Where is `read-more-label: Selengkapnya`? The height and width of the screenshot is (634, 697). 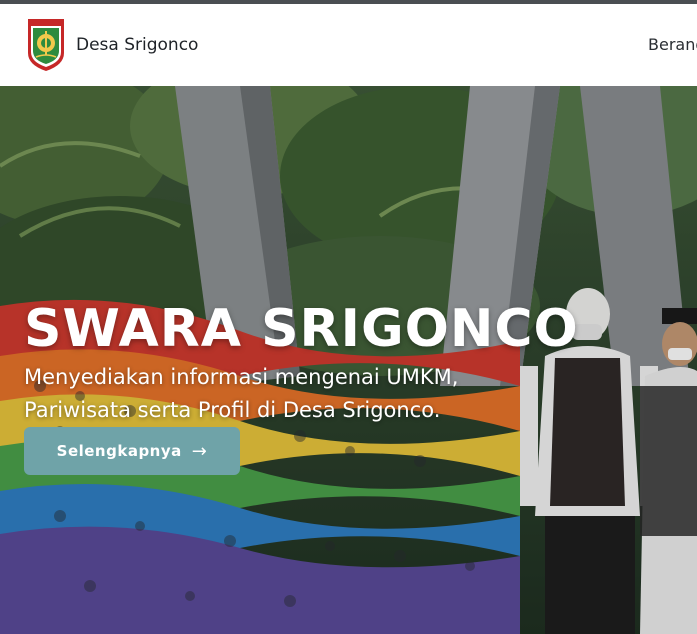 read-more-label: Selengkapnya is located at coordinates (119, 451).